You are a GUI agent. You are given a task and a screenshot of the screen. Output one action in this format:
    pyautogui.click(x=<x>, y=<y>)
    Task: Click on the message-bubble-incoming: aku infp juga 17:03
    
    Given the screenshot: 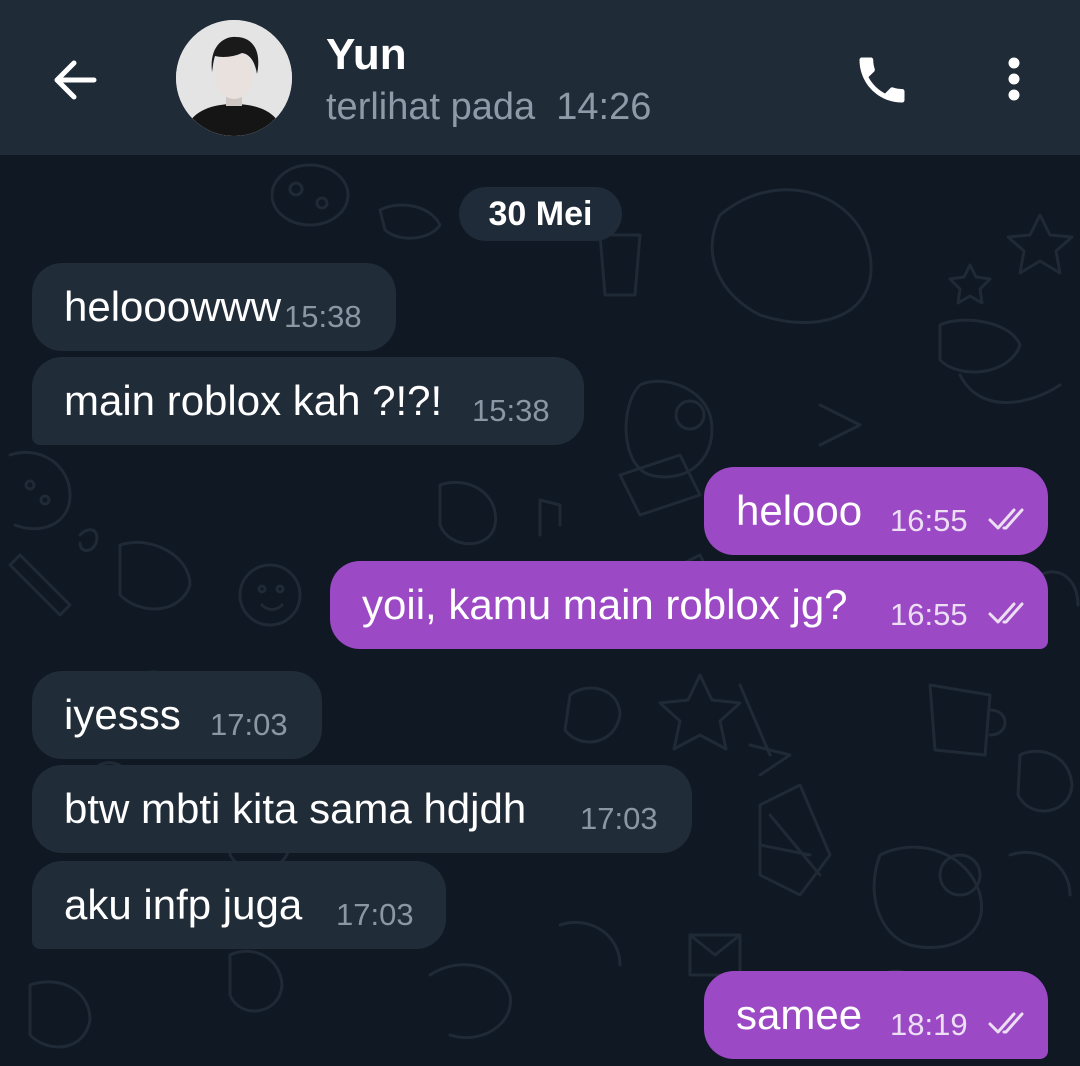 What is the action you would take?
    pyautogui.click(x=239, y=905)
    